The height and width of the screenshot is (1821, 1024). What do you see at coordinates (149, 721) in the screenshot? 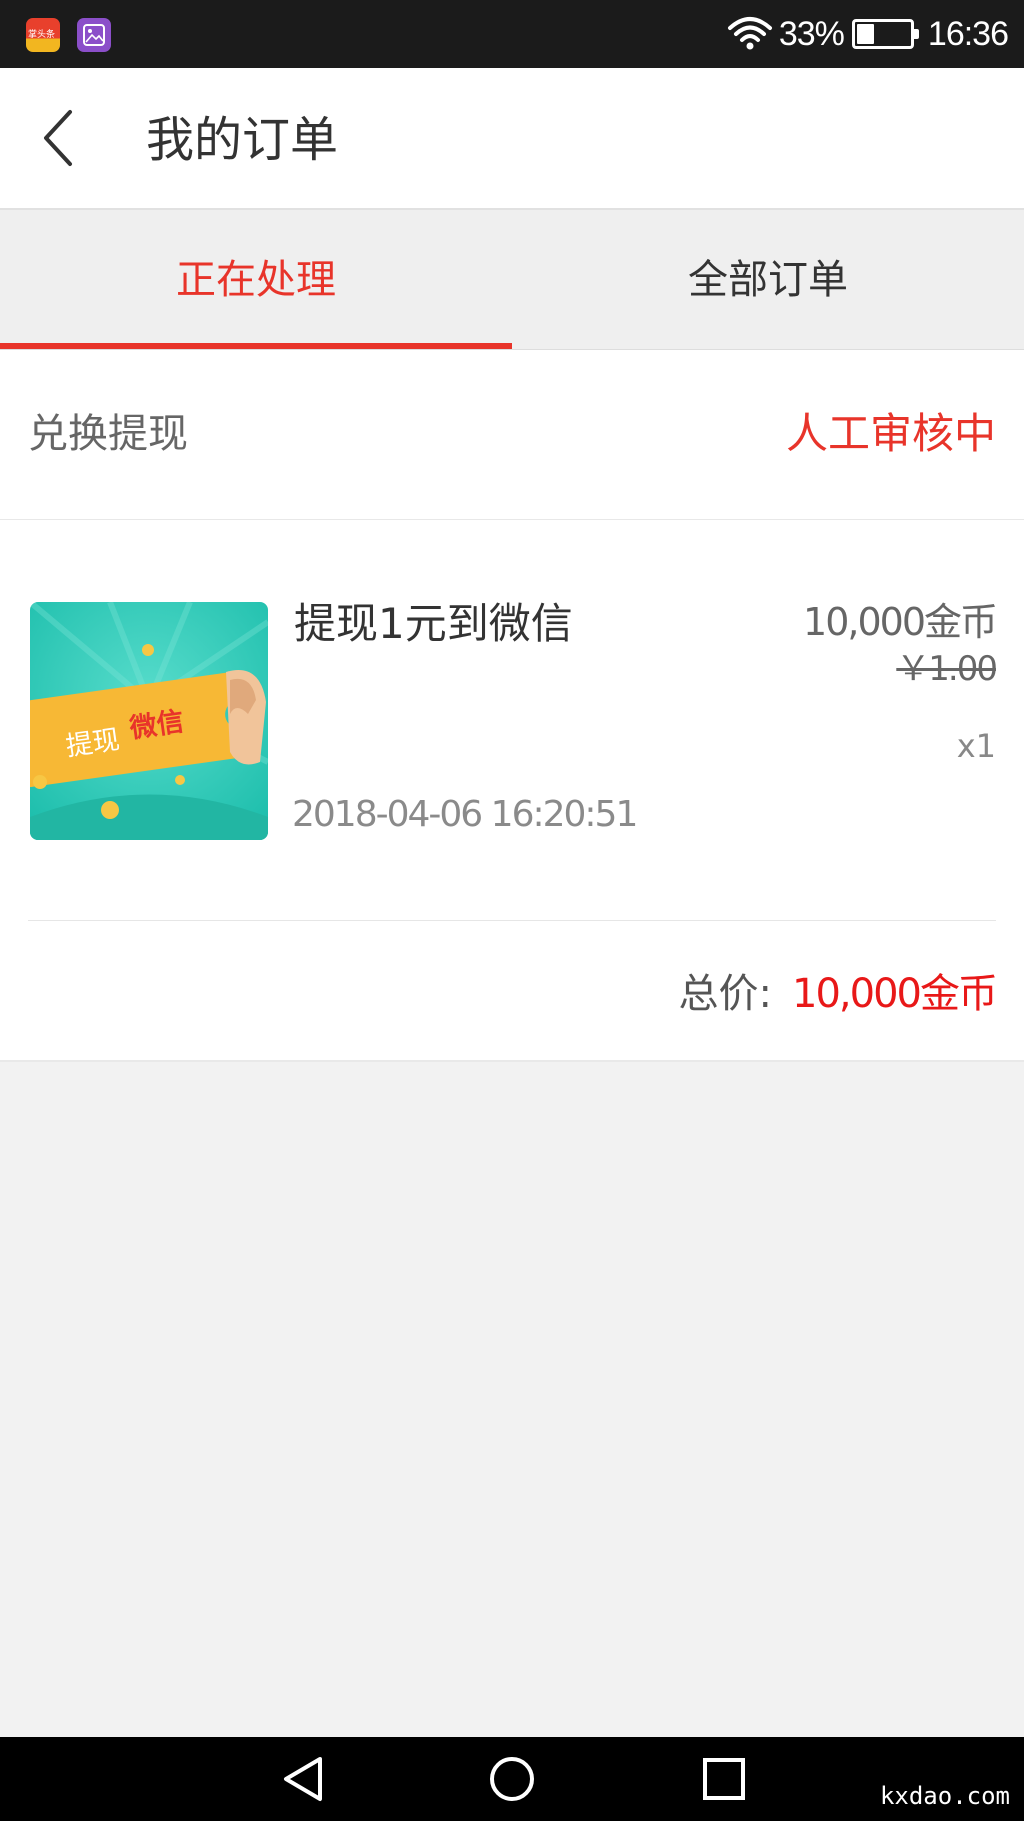
I see `product-thumbnail: 提现 微信` at bounding box center [149, 721].